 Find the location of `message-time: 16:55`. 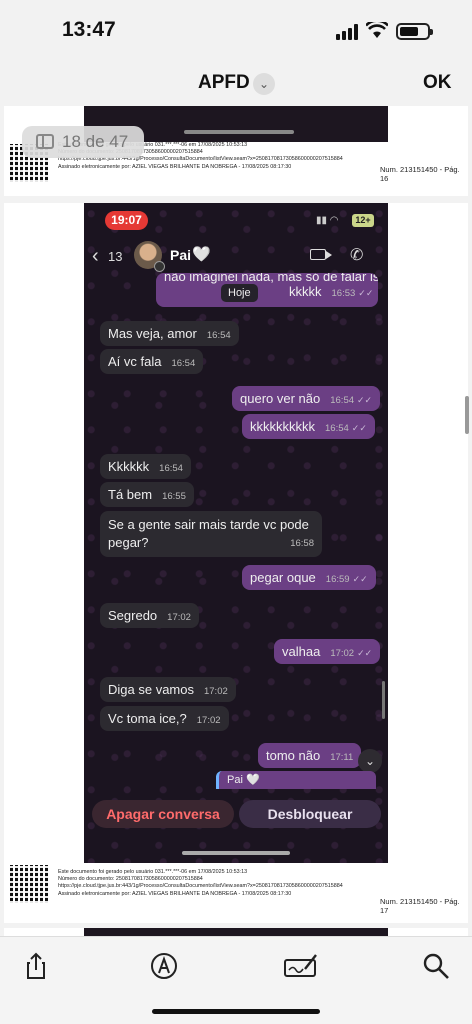

message-time: 16:55 is located at coordinates (174, 496).